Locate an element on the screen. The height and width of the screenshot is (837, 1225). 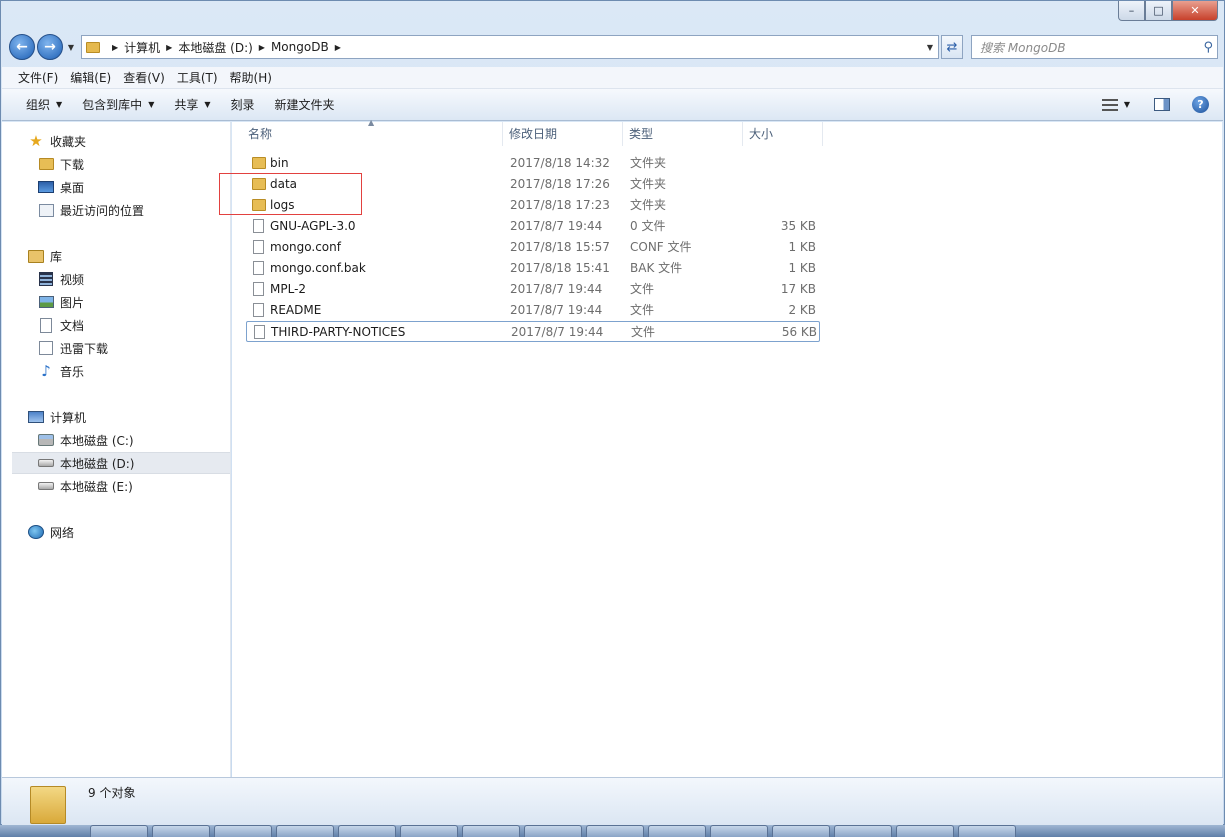
breadcrumb-mongodb: MongoDB is located at coordinates (300, 47).